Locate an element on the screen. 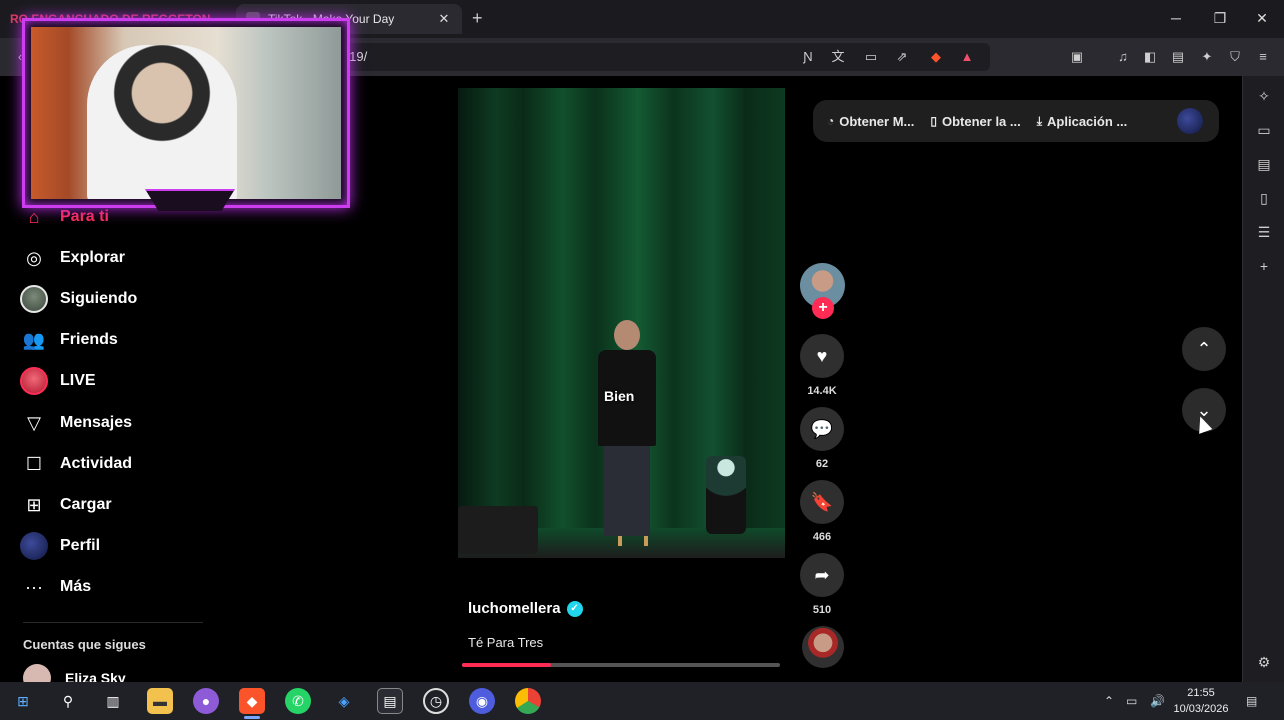 This screenshot has height=720, width=1284. nav-item-mas: ··· Más is located at coordinates (55, 587).